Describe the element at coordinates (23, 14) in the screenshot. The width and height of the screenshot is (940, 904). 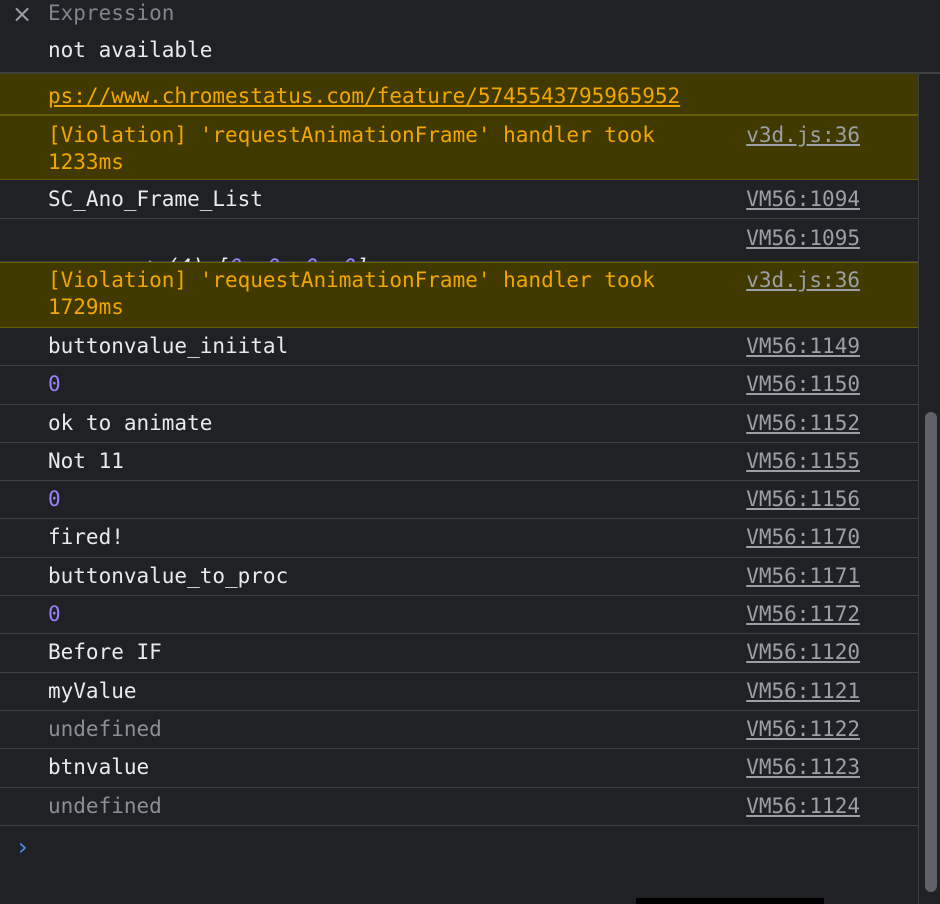
I see `close-icon: ×` at that location.